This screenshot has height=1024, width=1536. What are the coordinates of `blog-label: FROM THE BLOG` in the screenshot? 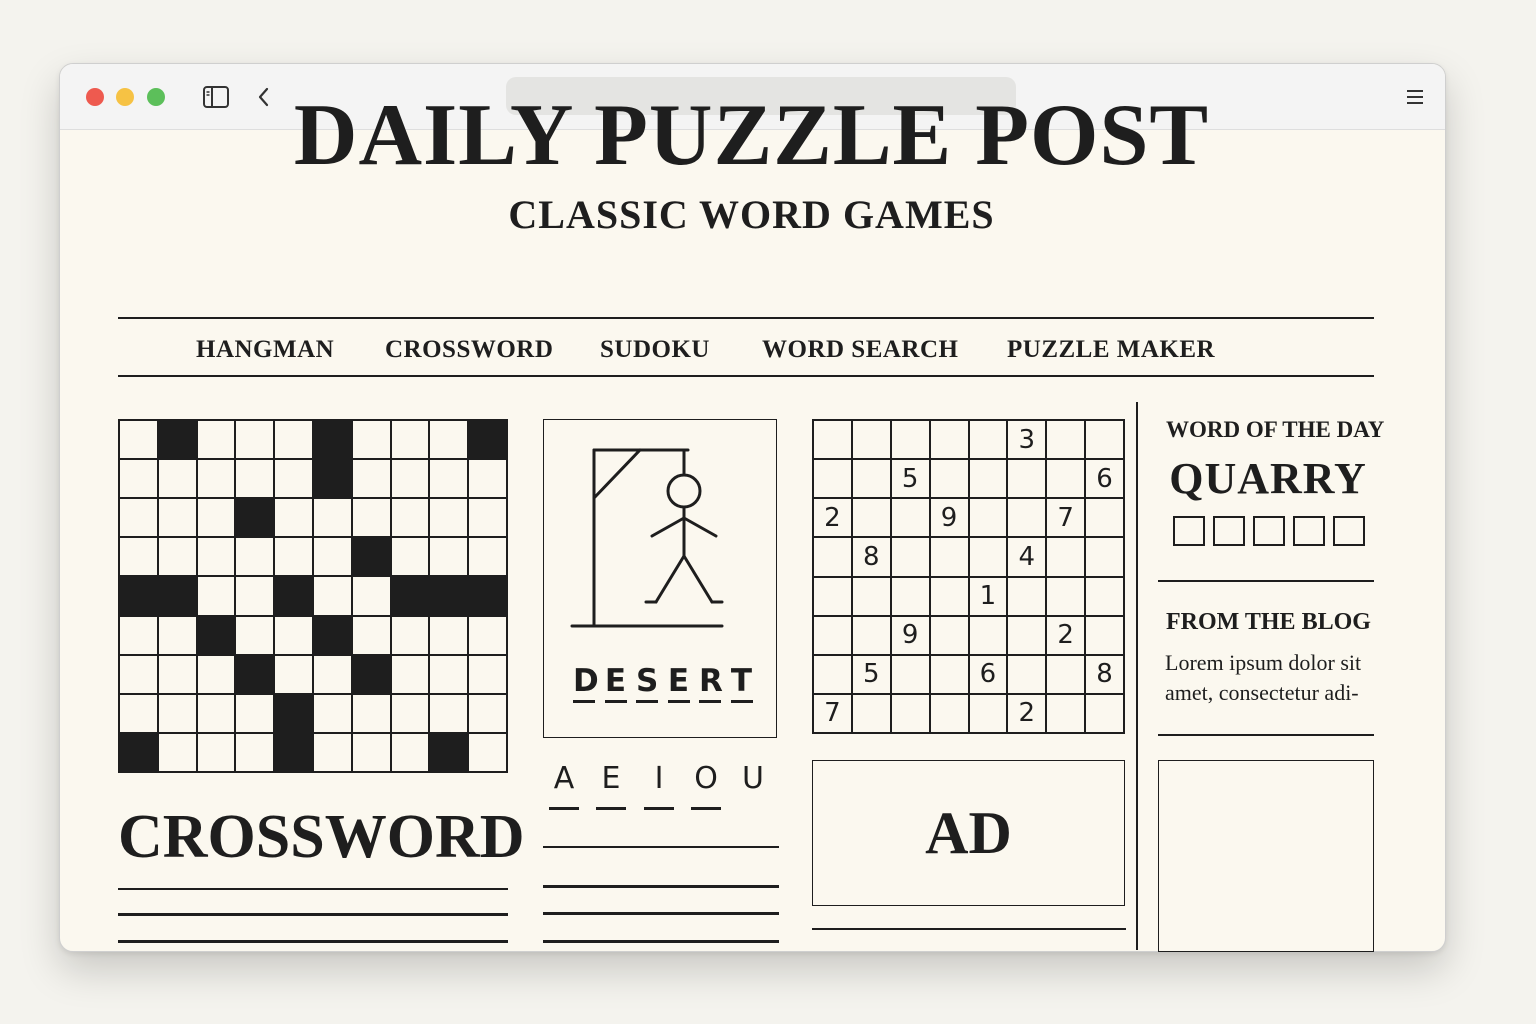 It's located at (1268, 622).